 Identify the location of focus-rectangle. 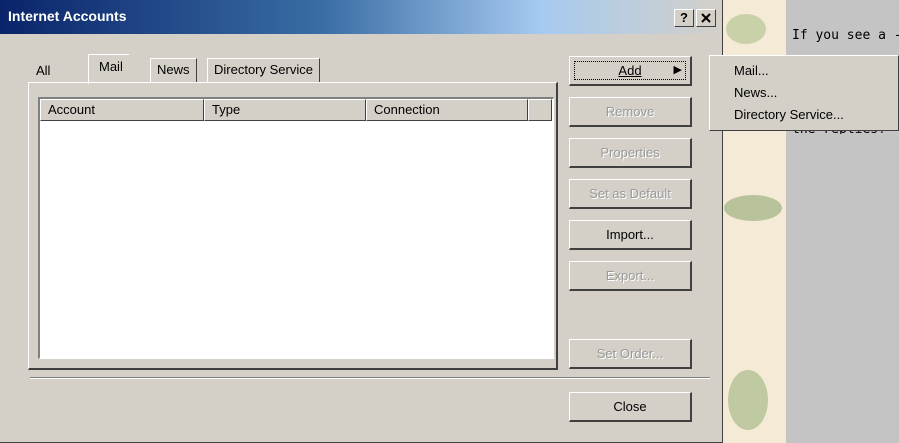
(630, 70).